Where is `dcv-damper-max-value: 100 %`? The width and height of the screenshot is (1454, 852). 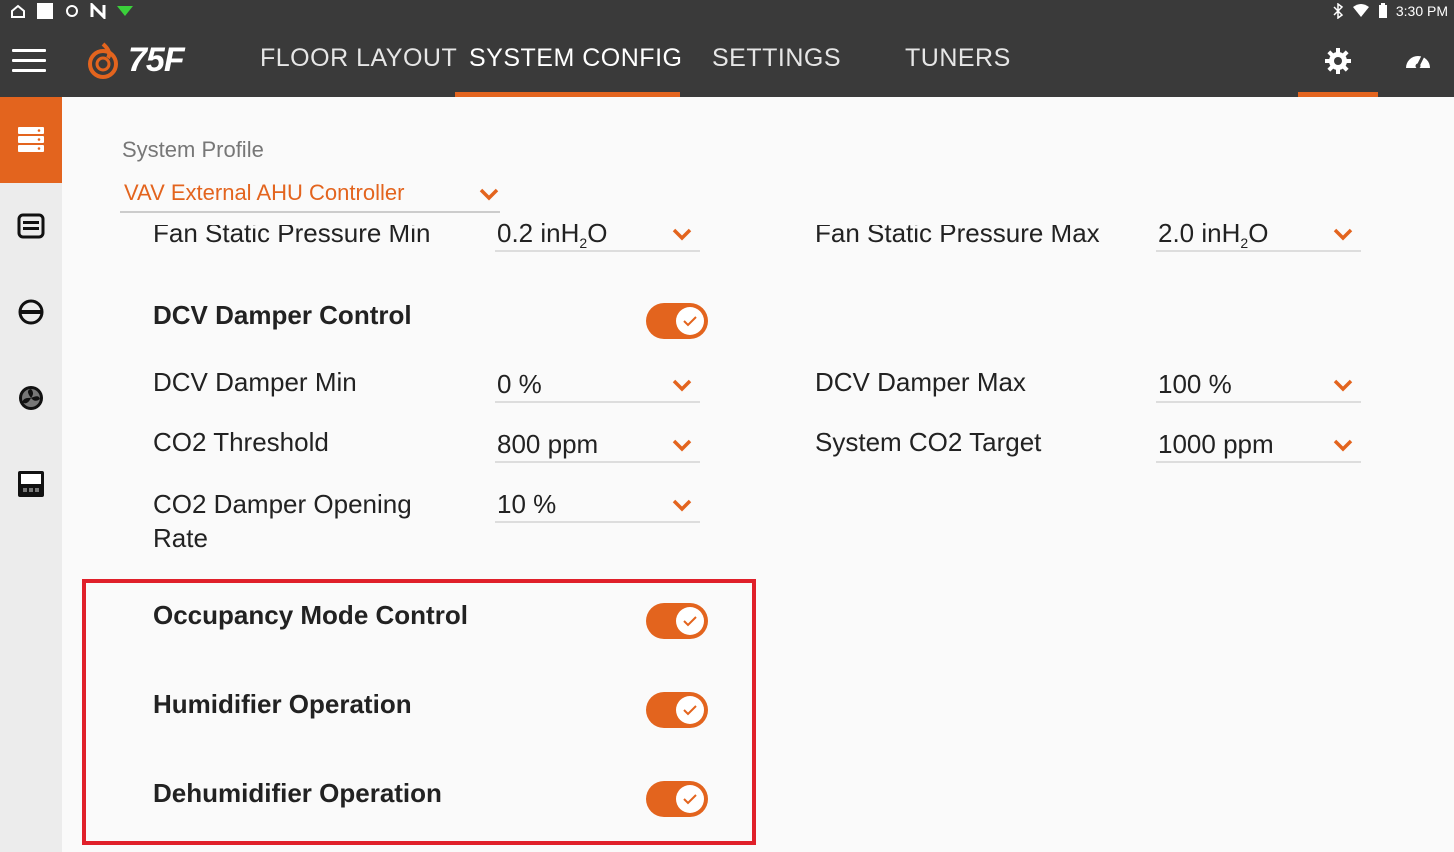
dcv-damper-max-value: 100 % is located at coordinates (1195, 384).